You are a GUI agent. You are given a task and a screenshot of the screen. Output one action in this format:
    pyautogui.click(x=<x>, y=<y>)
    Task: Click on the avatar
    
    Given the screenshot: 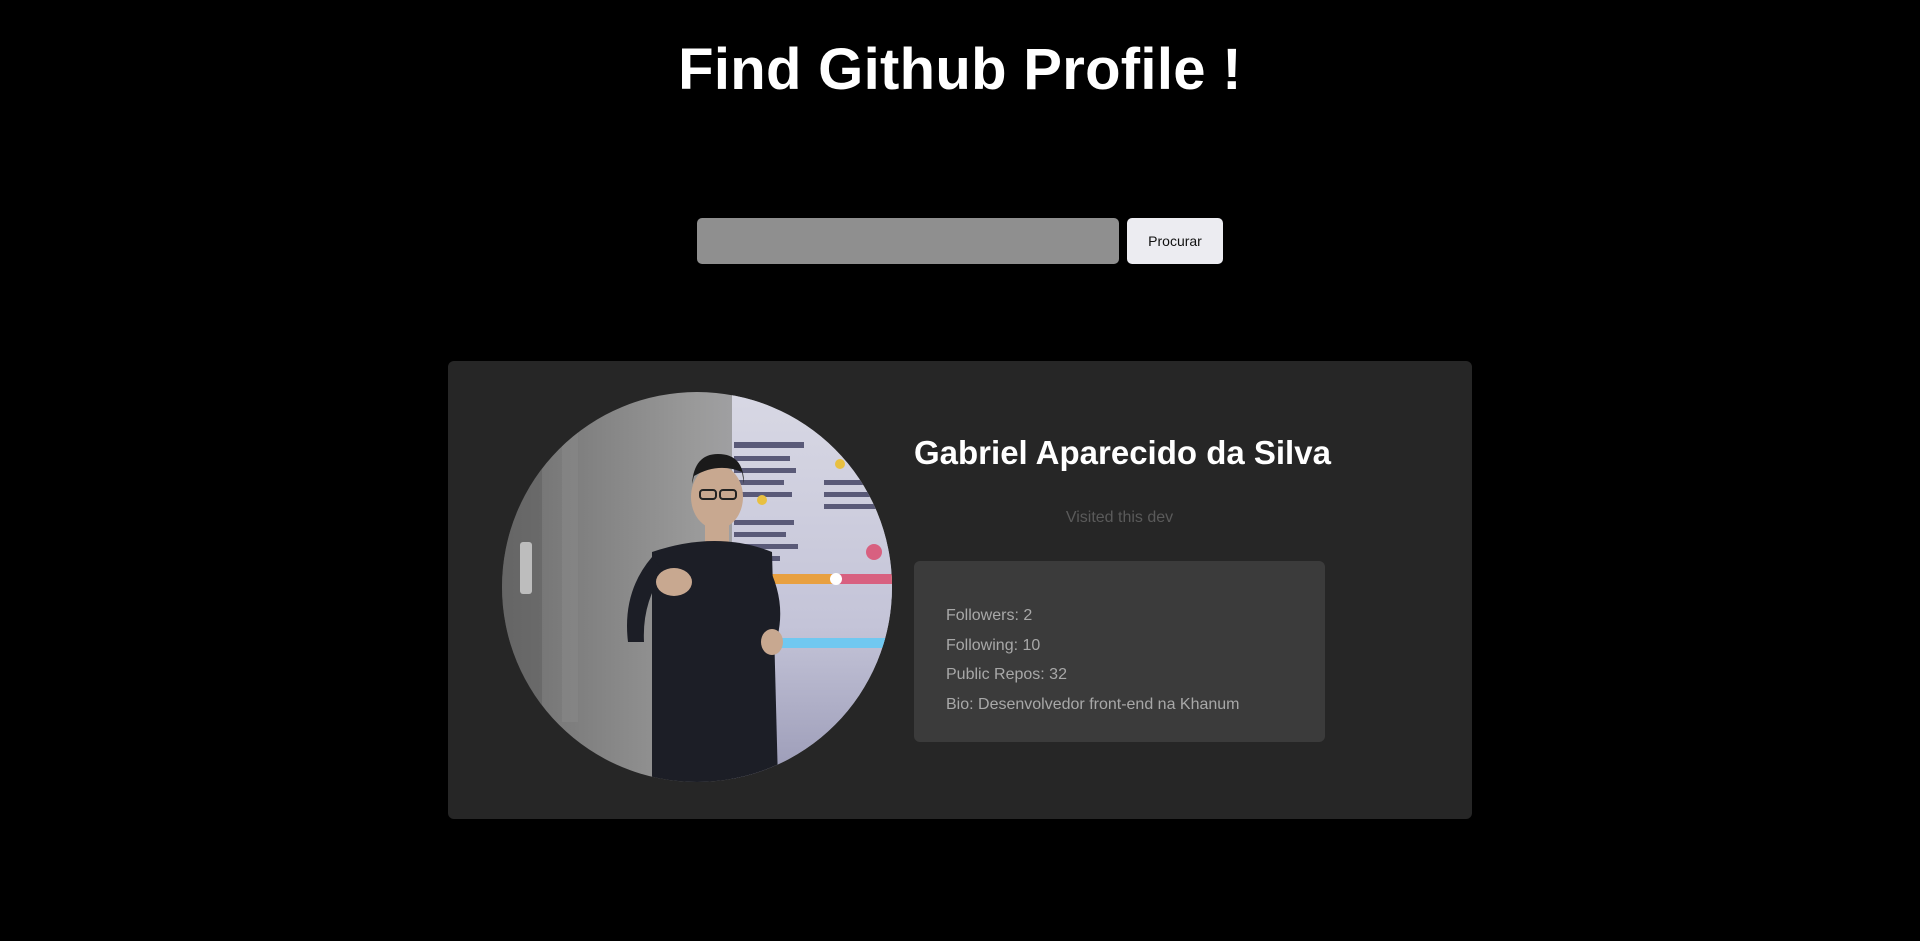 What is the action you would take?
    pyautogui.click(x=697, y=587)
    